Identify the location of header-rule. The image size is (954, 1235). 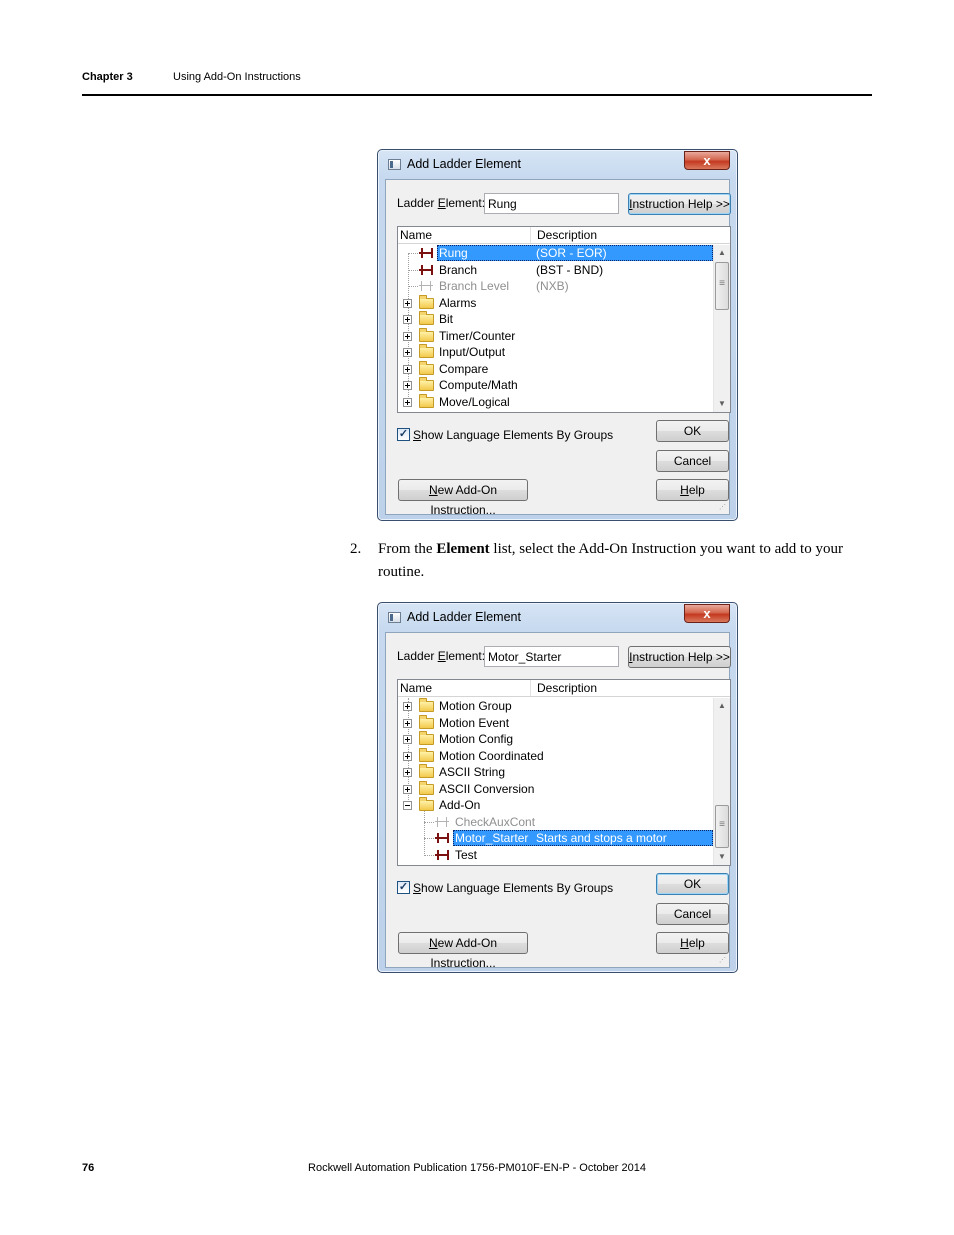
(477, 95).